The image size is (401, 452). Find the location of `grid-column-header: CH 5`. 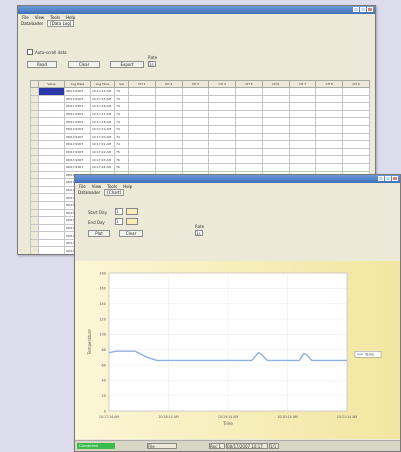

grid-column-header: CH 5 is located at coordinates (249, 84).